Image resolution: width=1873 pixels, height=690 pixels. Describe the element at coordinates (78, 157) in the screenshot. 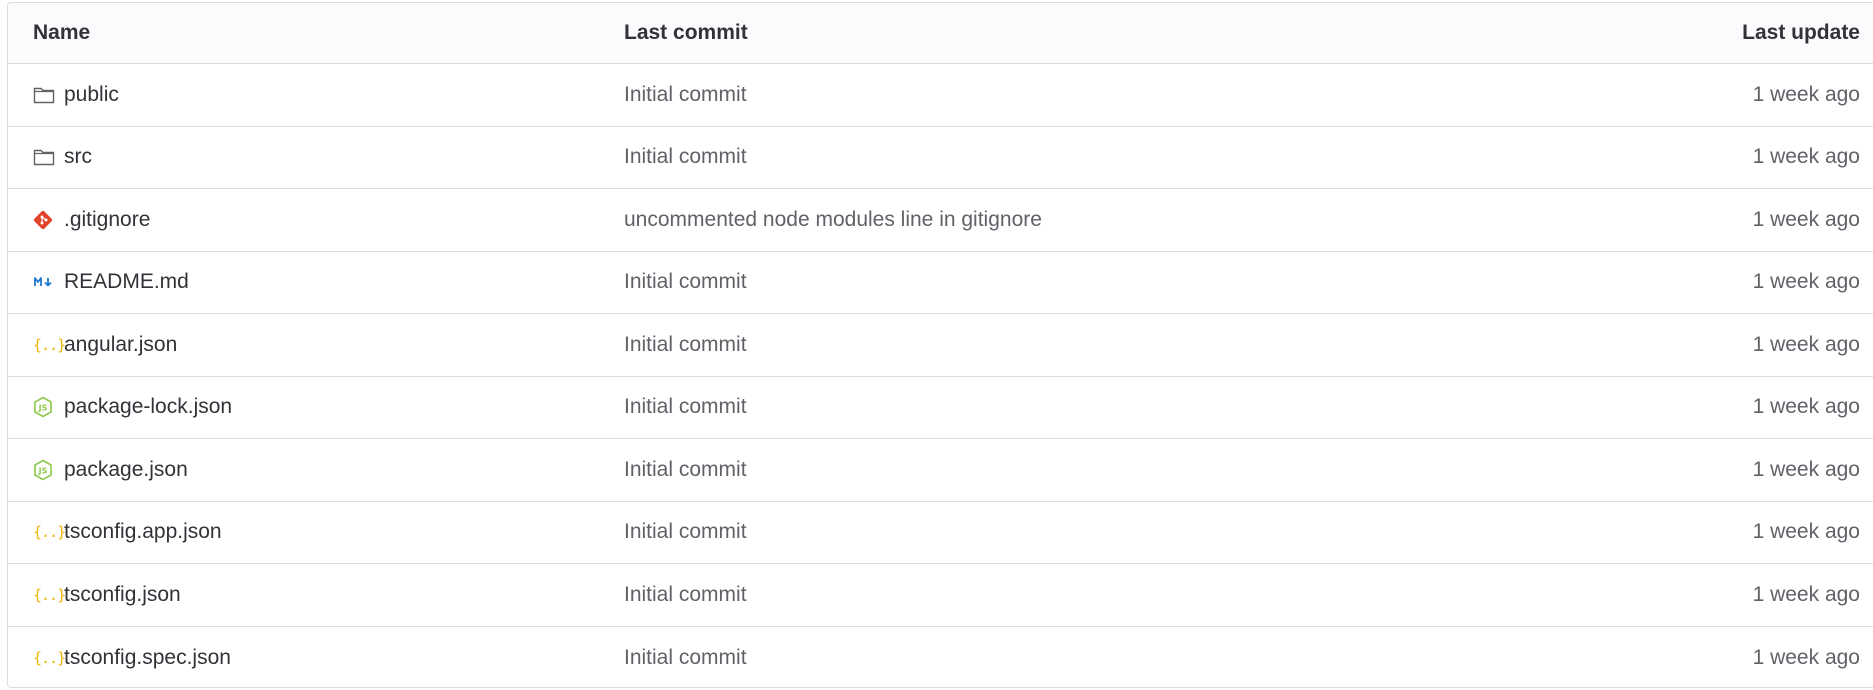

I see `file-name-link: src` at that location.